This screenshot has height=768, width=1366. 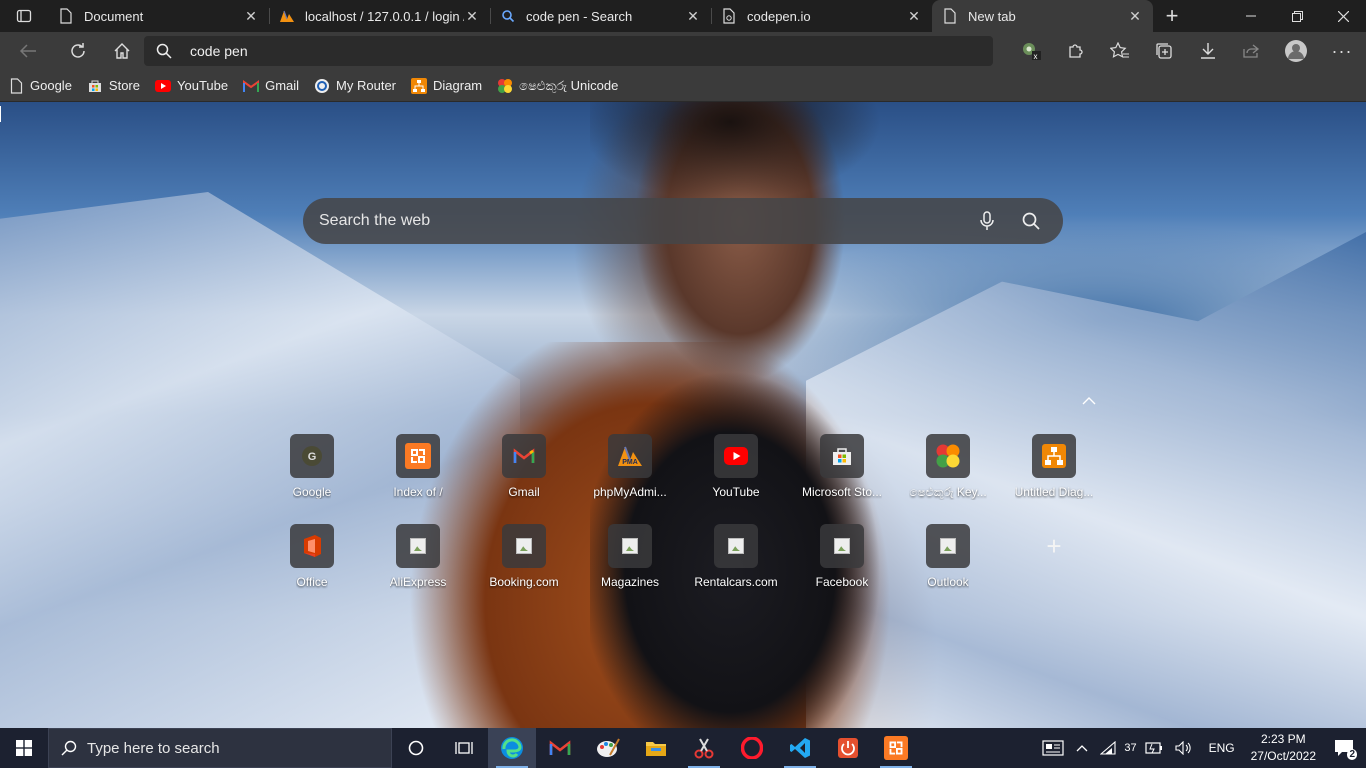 I want to click on tab-title: code pen - Search, so click(x=579, y=16).